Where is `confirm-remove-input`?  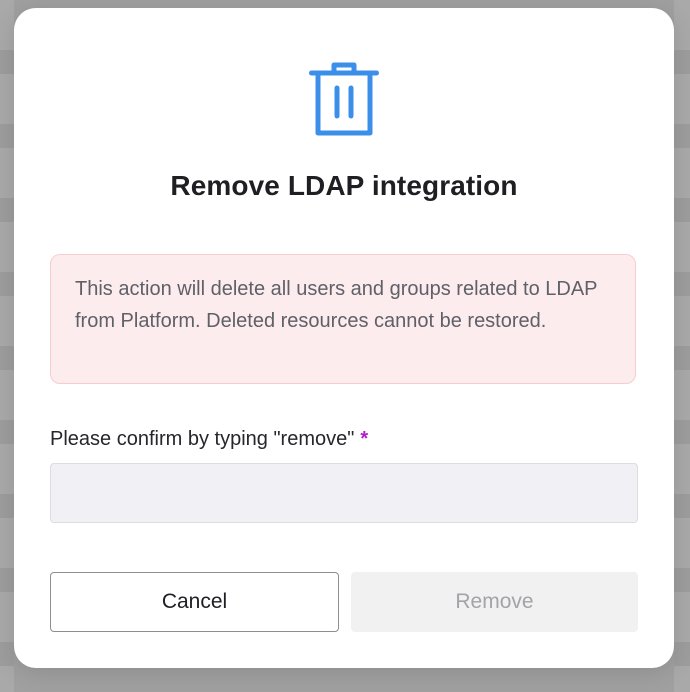 confirm-remove-input is located at coordinates (344, 493).